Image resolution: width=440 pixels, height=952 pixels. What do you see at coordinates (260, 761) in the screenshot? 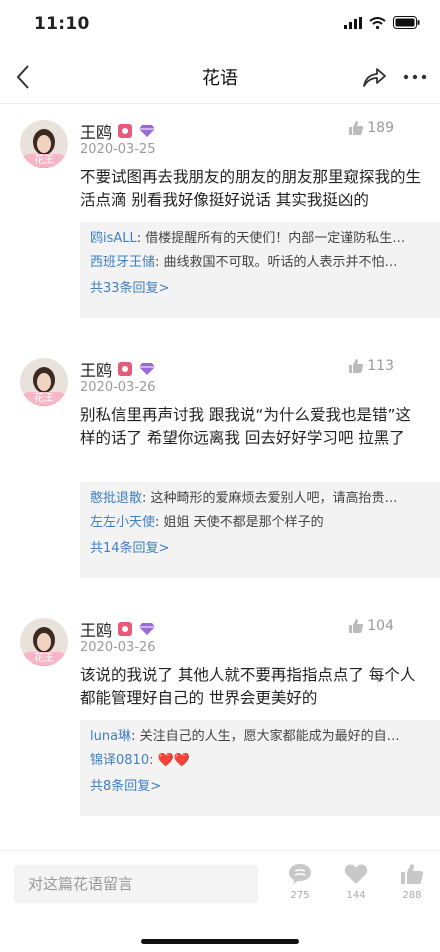
I see `reply-item: 锦译0810: ❤️❤️` at bounding box center [260, 761].